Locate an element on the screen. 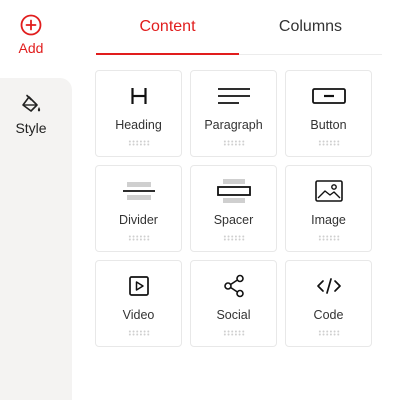 The width and height of the screenshot is (404, 400). block-label: Paragraph is located at coordinates (233, 125).